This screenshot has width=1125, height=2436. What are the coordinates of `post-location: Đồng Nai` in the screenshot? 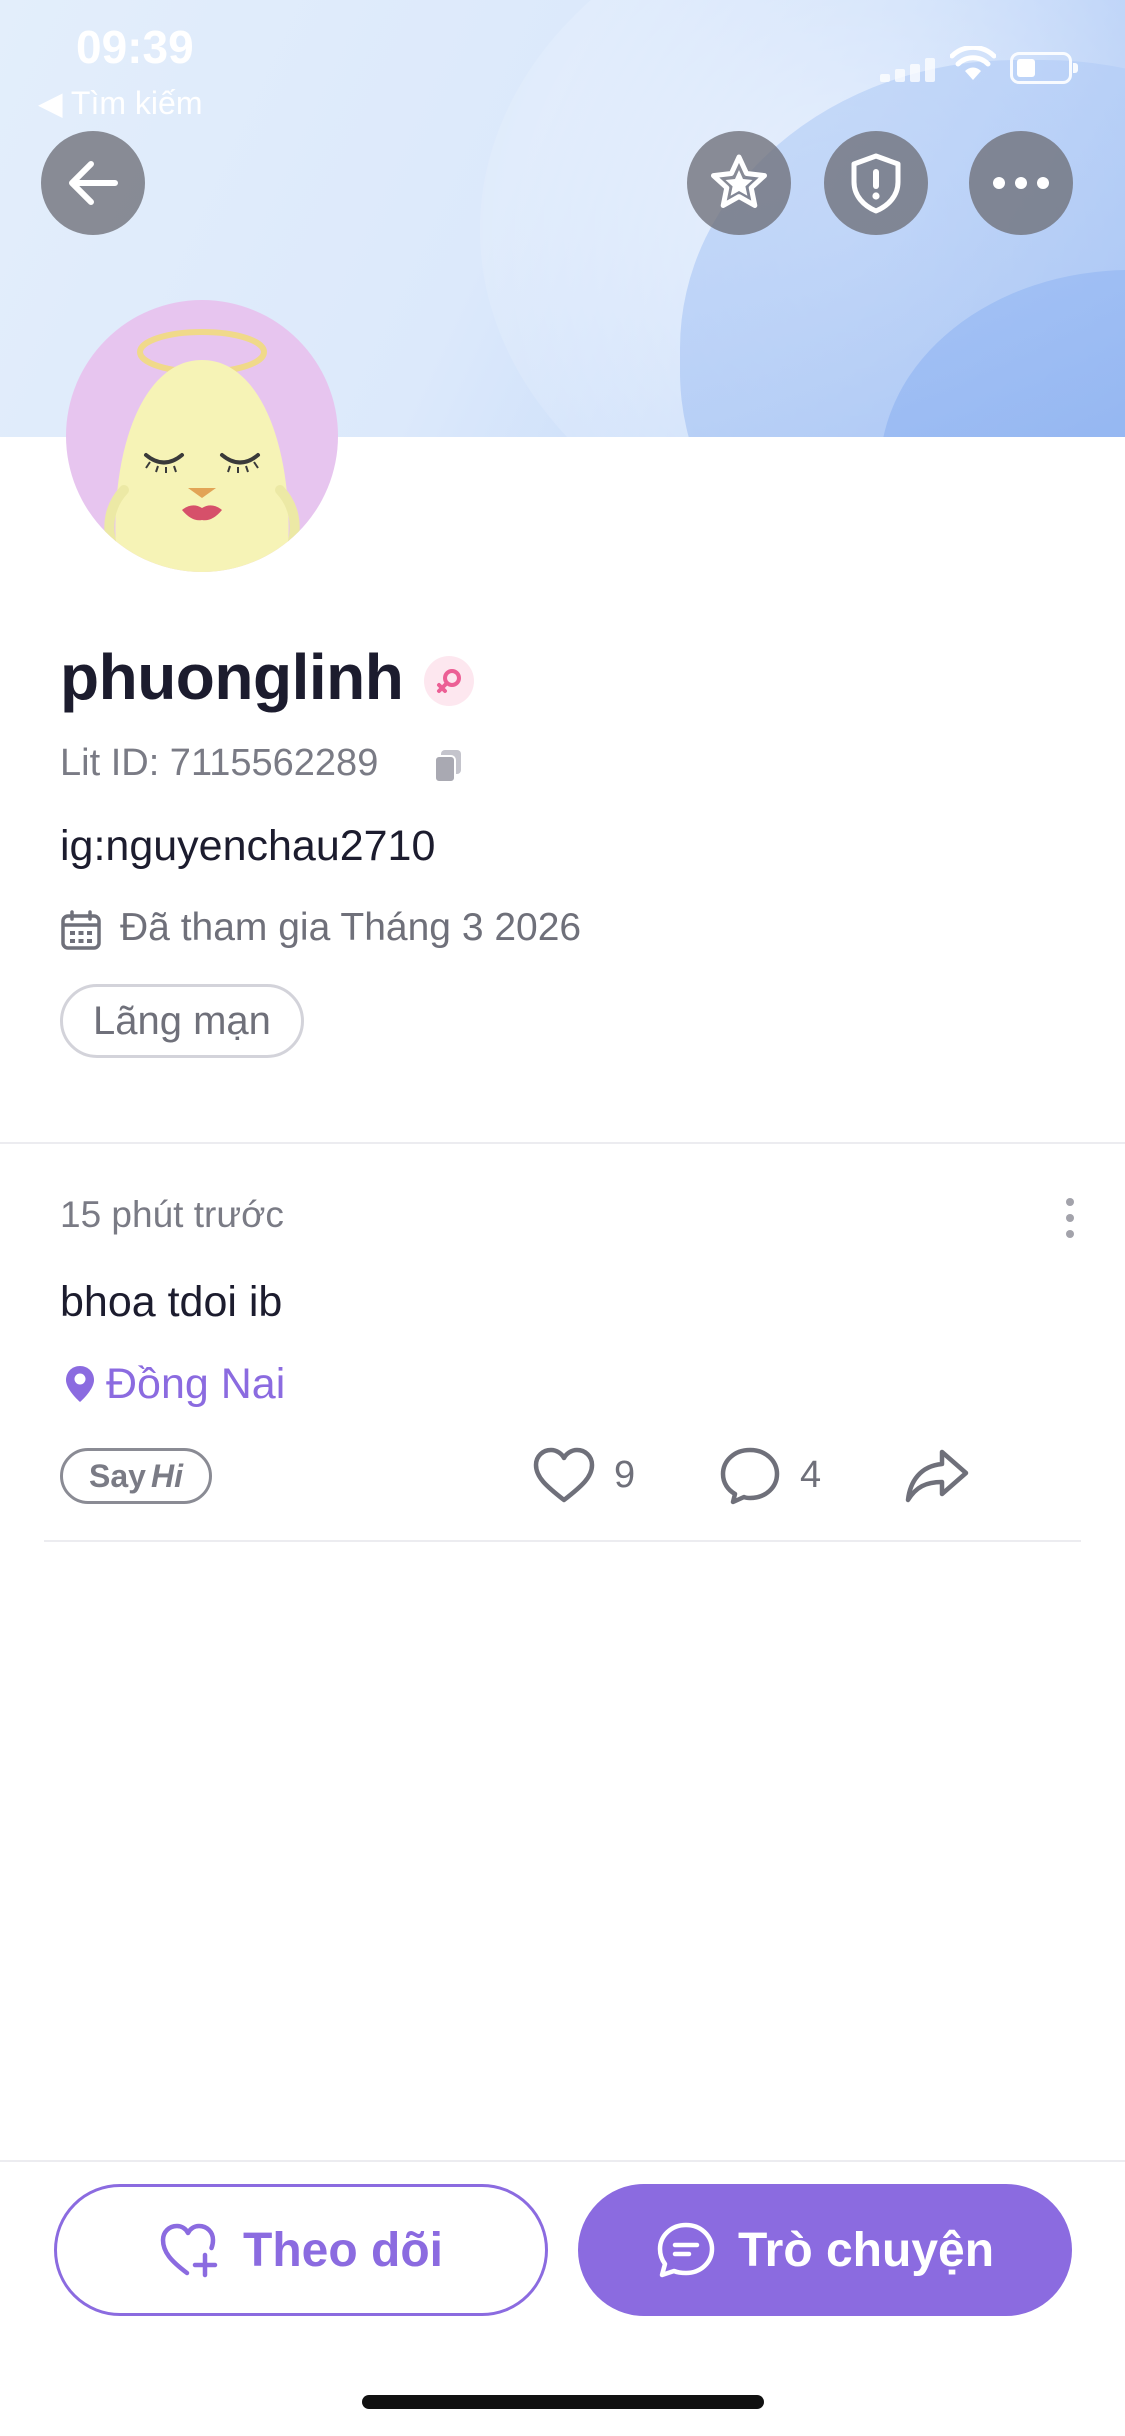 It's located at (195, 1384).